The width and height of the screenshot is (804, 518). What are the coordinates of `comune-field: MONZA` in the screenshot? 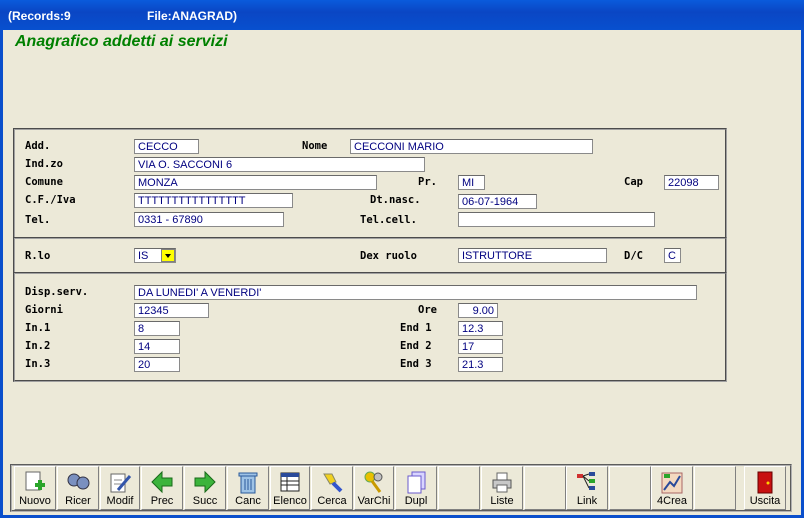 It's located at (255, 182).